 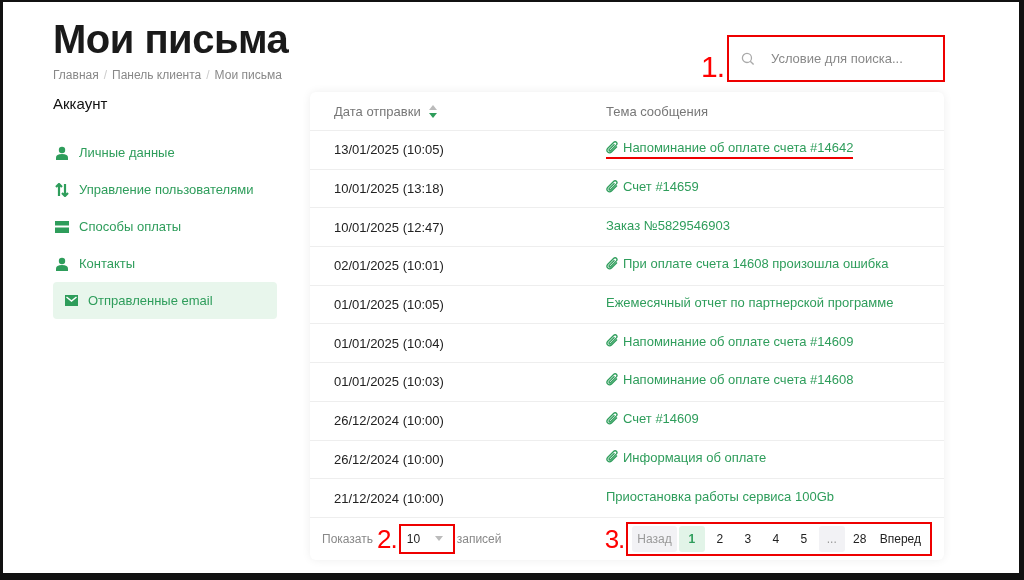 What do you see at coordinates (165, 300) in the screenshot?
I see `sidebar-item: Отправленные email` at bounding box center [165, 300].